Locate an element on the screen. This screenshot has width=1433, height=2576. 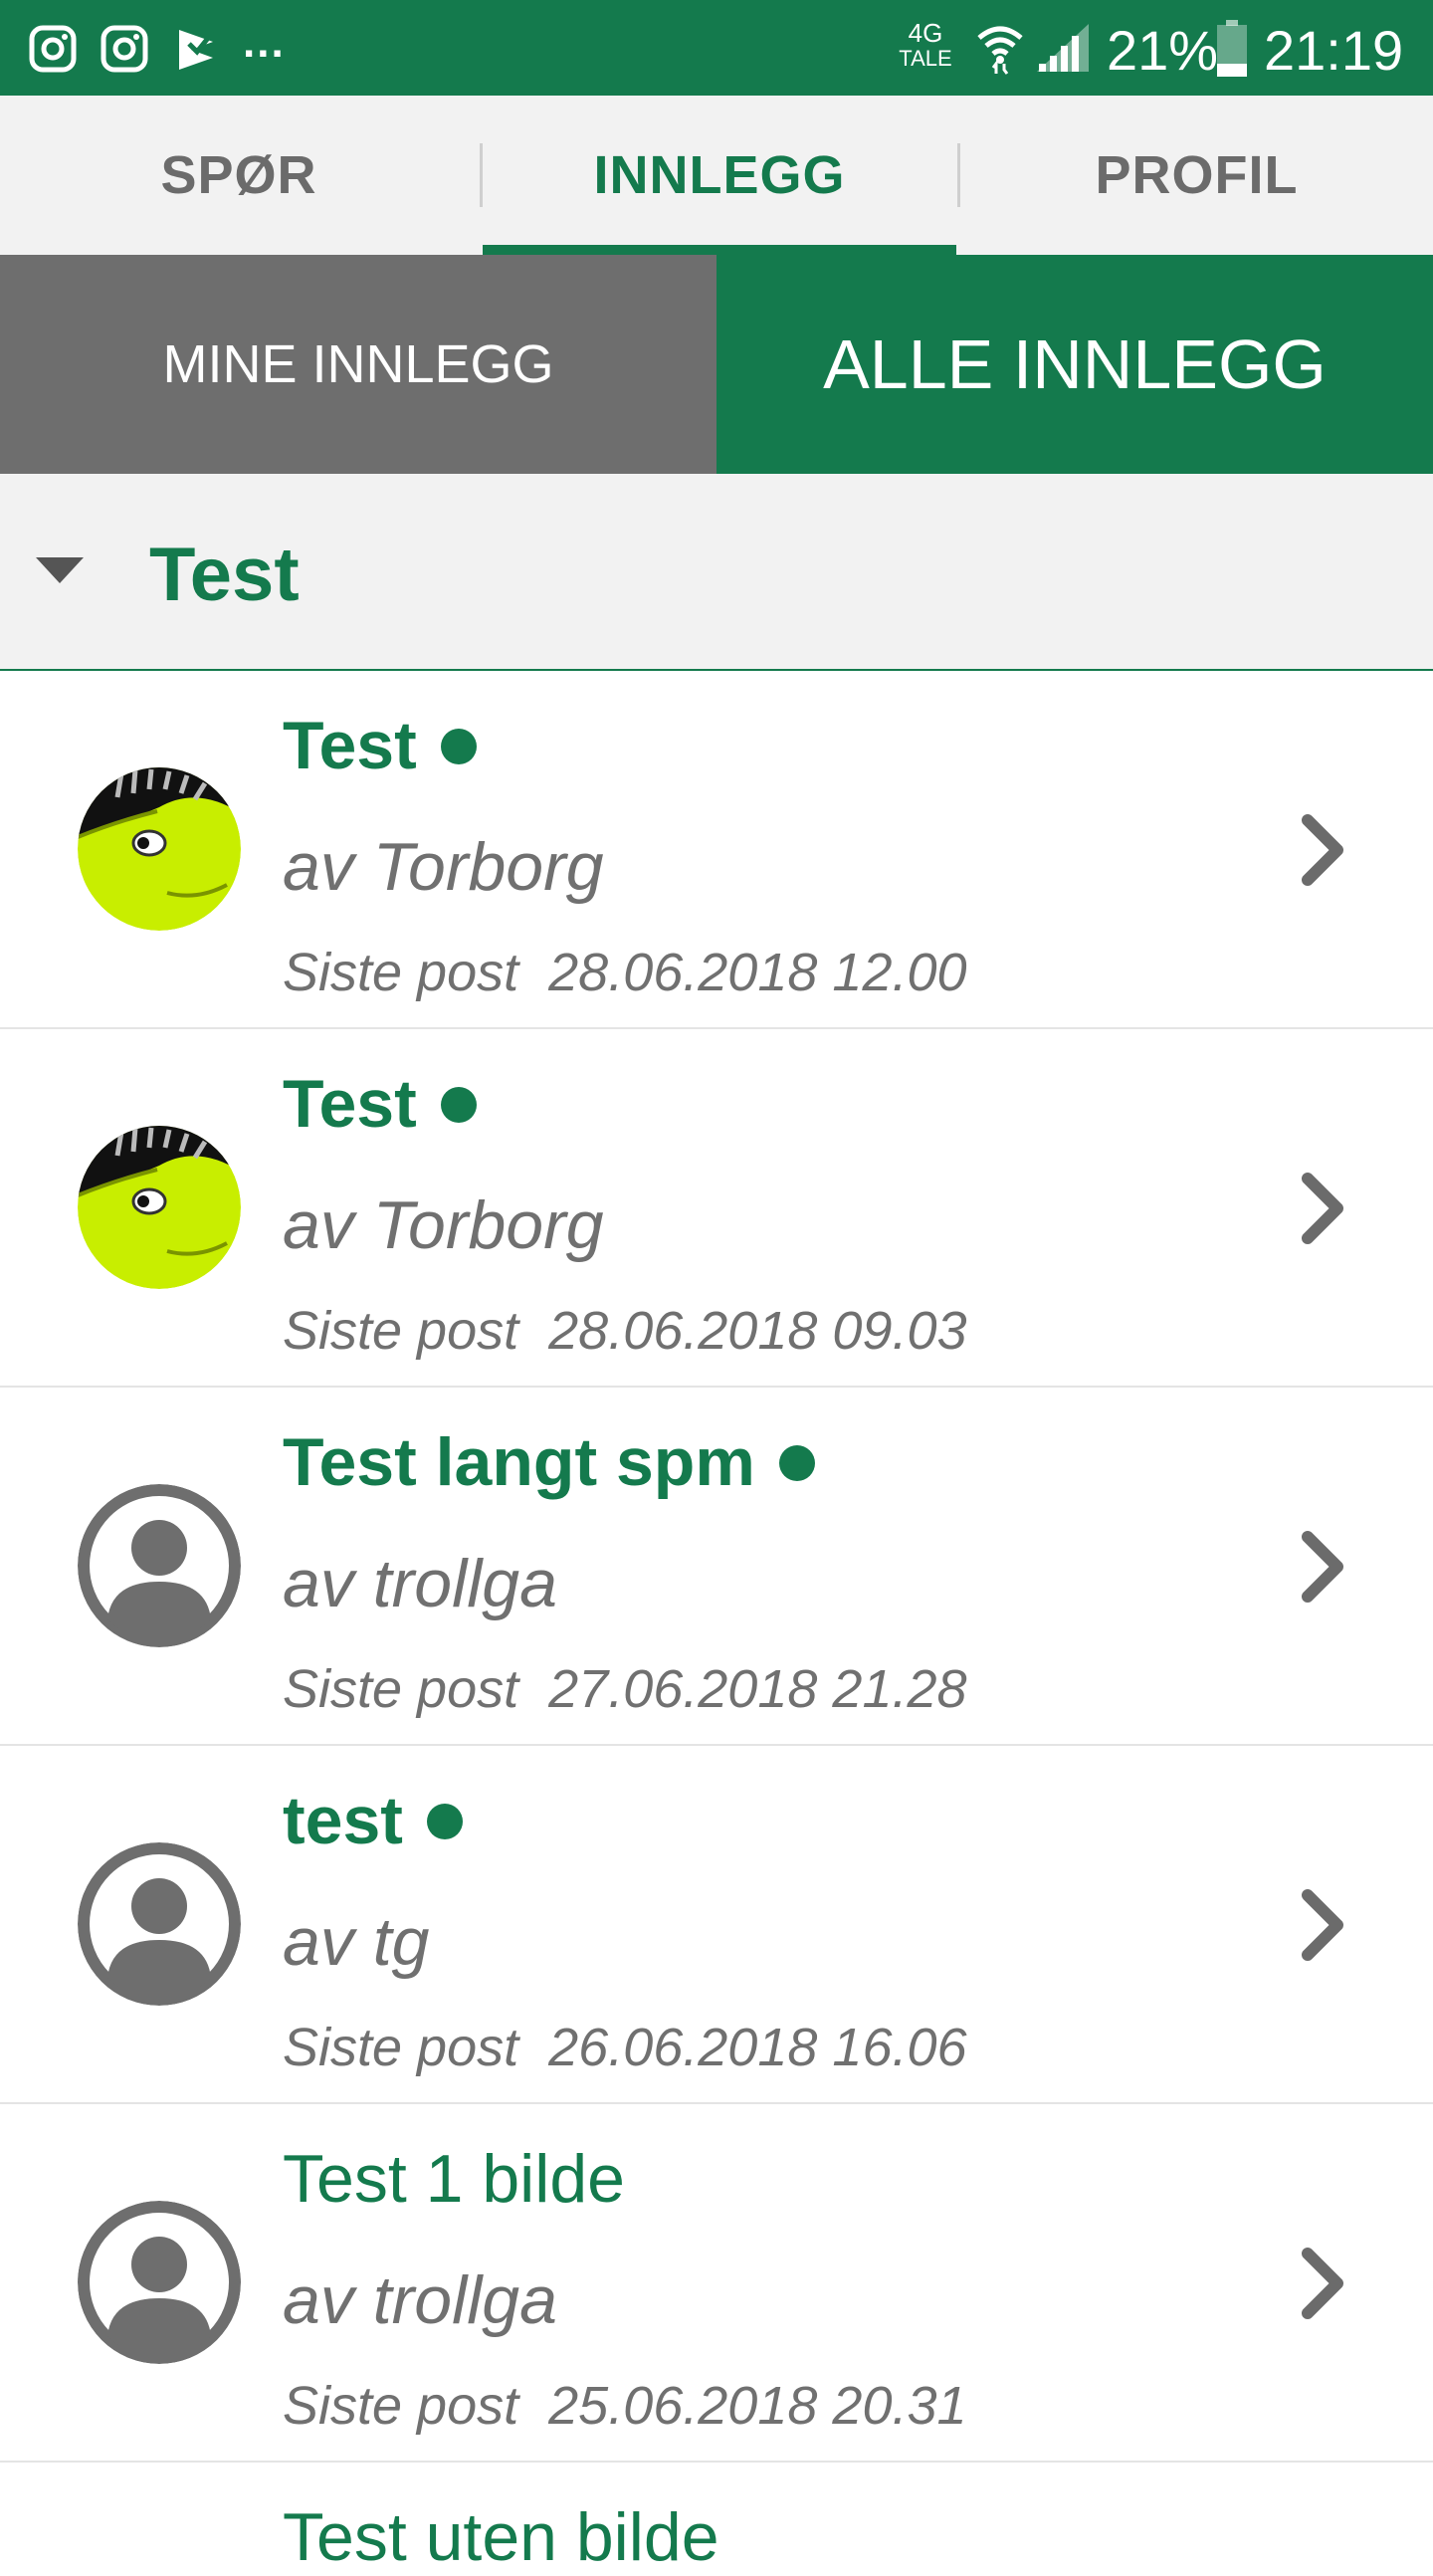
signal-icon is located at coordinates (1063, 48).